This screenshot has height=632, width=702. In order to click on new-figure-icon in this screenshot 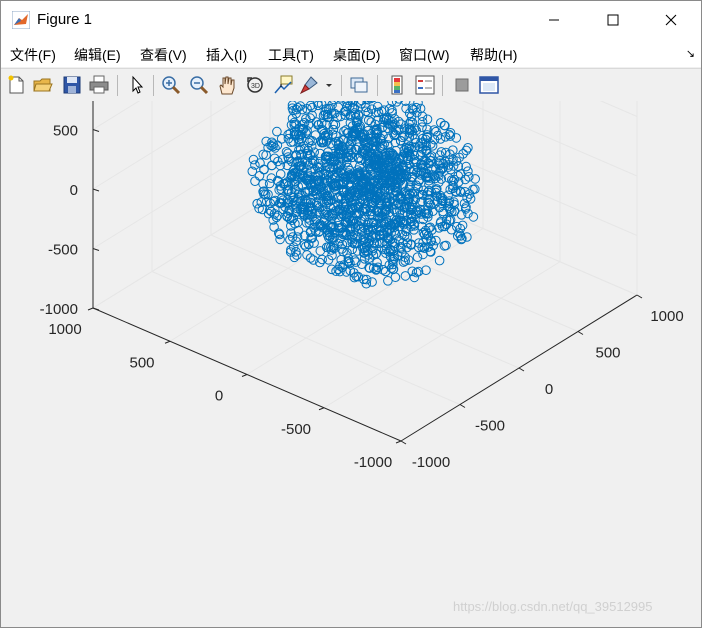, I will do `click(16, 85)`.